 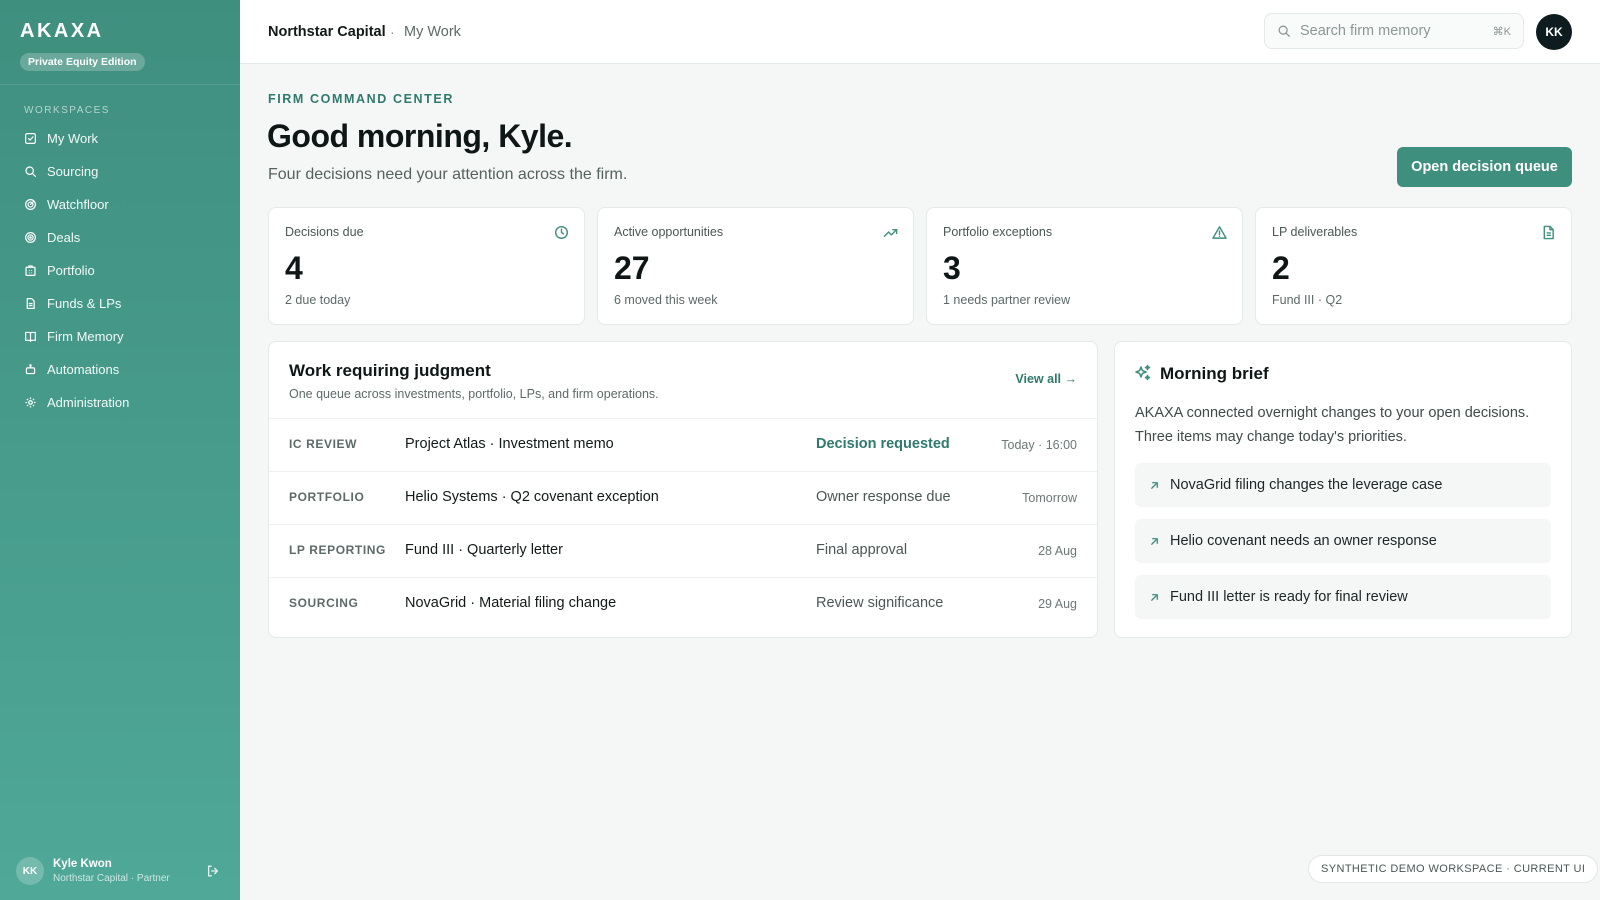 What do you see at coordinates (73, 138) in the screenshot?
I see `sidebar-item-label: My Work` at bounding box center [73, 138].